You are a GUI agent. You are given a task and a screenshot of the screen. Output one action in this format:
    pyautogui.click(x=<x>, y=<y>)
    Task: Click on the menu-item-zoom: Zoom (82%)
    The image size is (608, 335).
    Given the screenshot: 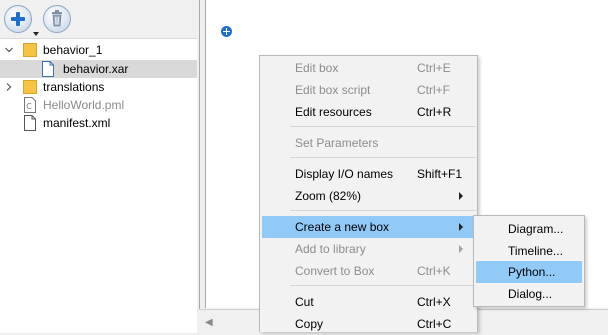 What is the action you would take?
    pyautogui.click(x=368, y=196)
    